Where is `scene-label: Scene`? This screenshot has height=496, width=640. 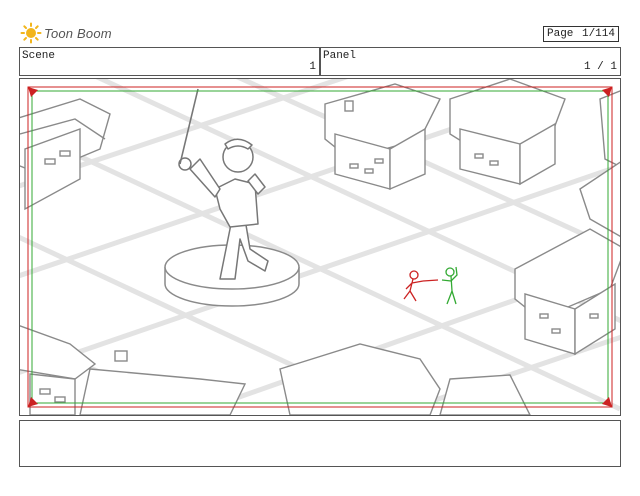 scene-label: Scene is located at coordinates (39, 56).